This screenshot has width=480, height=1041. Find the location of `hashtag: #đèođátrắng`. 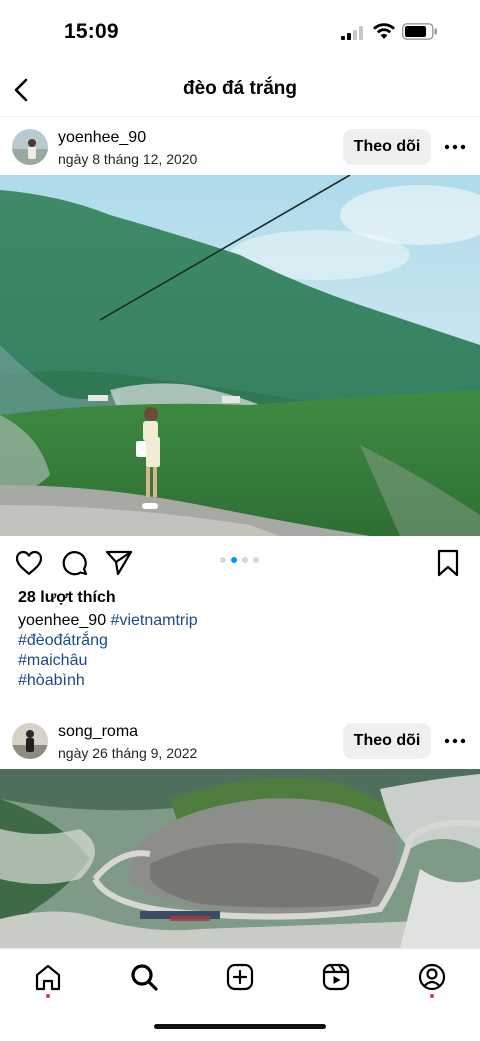

hashtag: #đèođátrắng is located at coordinates (108, 641).